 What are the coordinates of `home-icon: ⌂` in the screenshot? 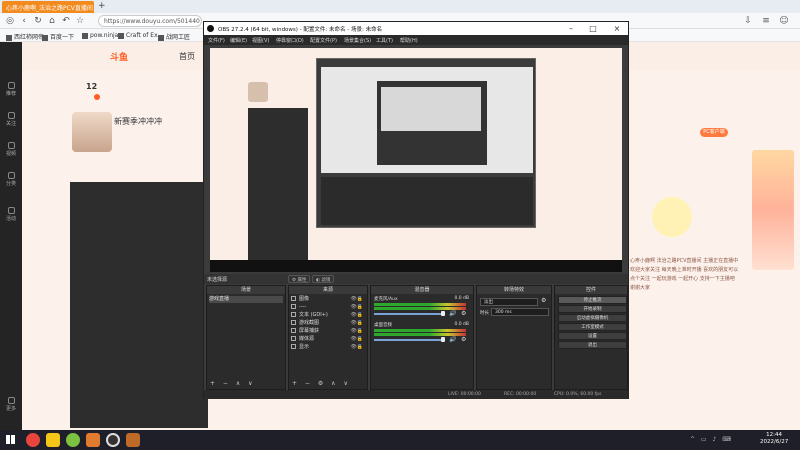 It's located at (52, 21).